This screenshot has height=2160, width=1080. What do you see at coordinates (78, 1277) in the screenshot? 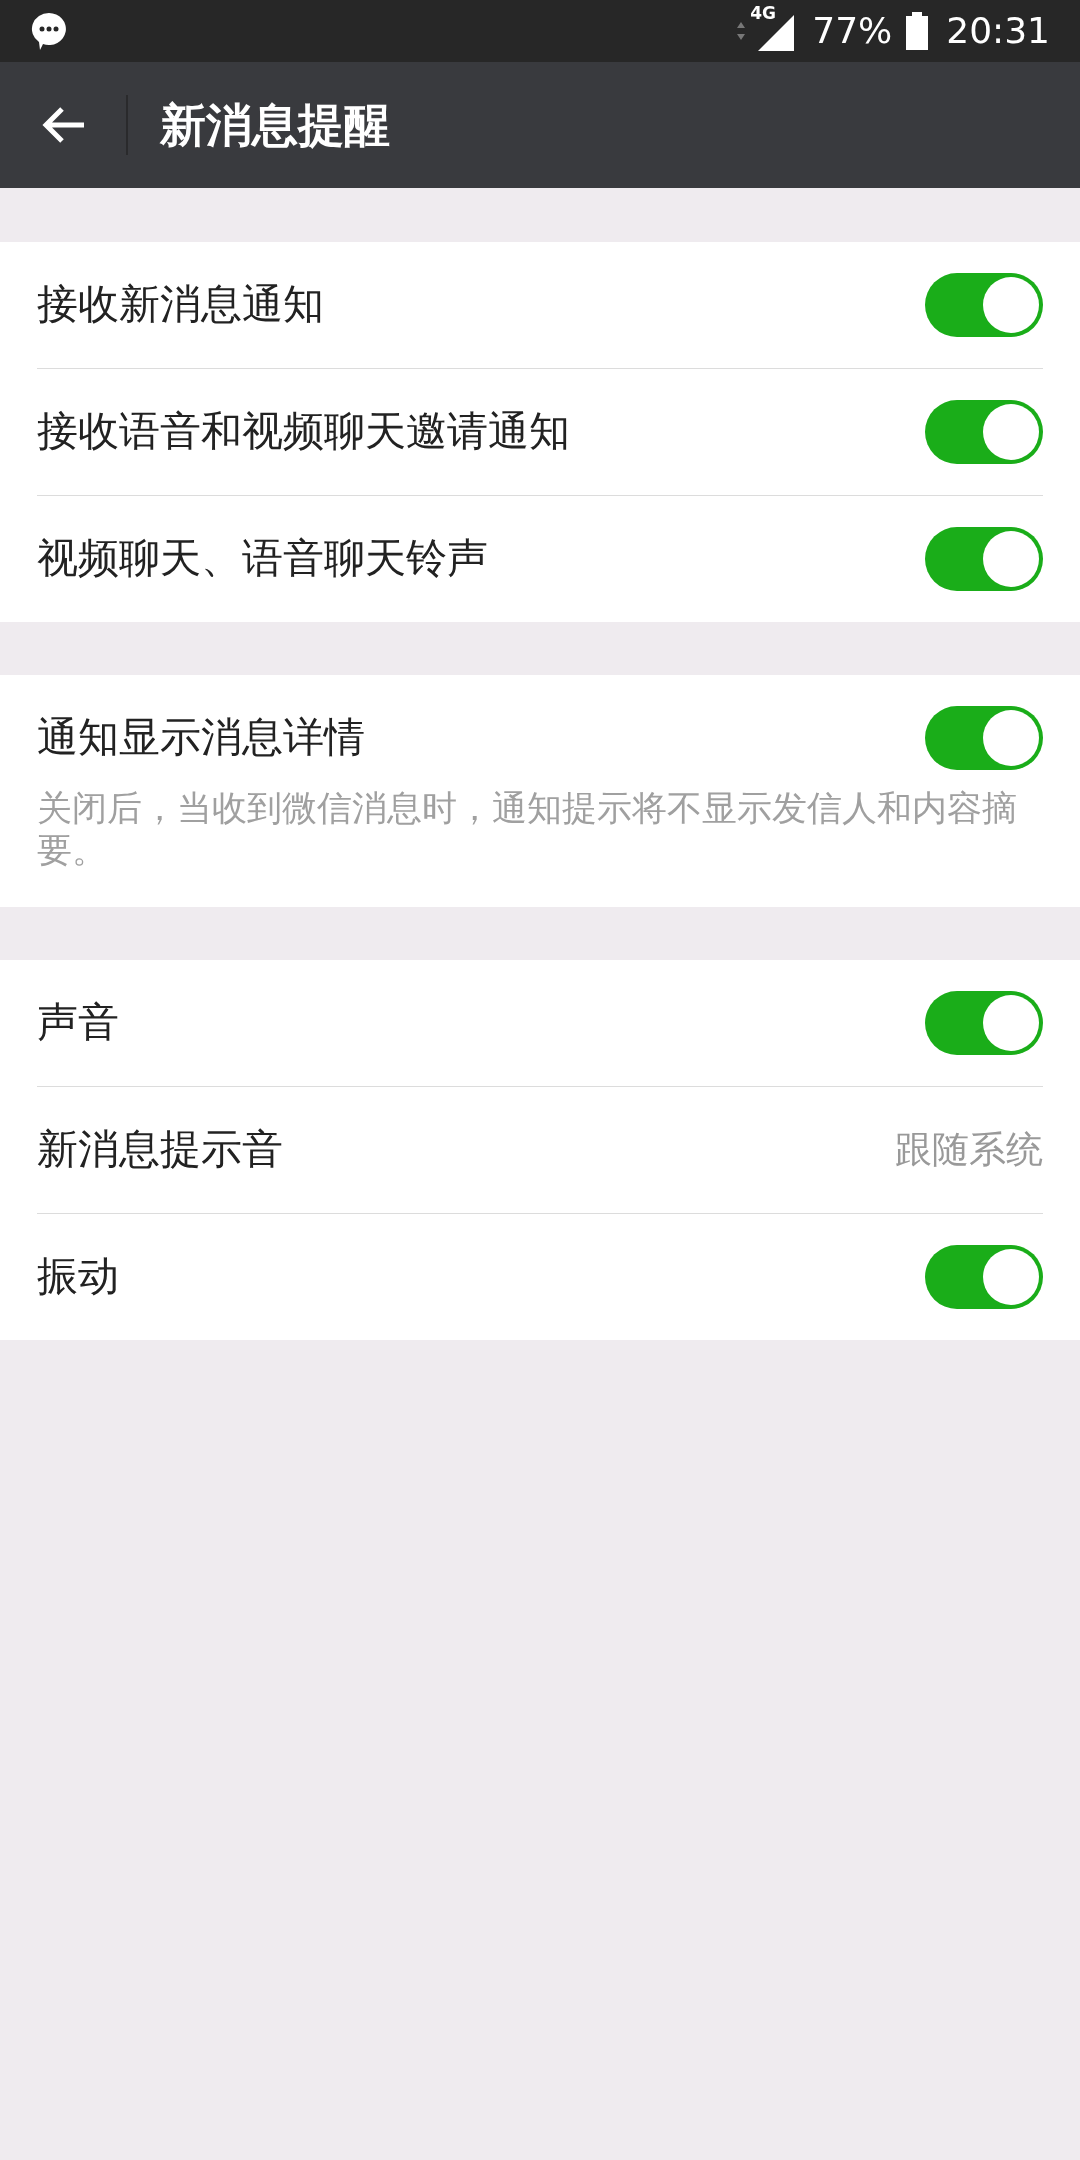
I see `setting-label: 振动` at bounding box center [78, 1277].